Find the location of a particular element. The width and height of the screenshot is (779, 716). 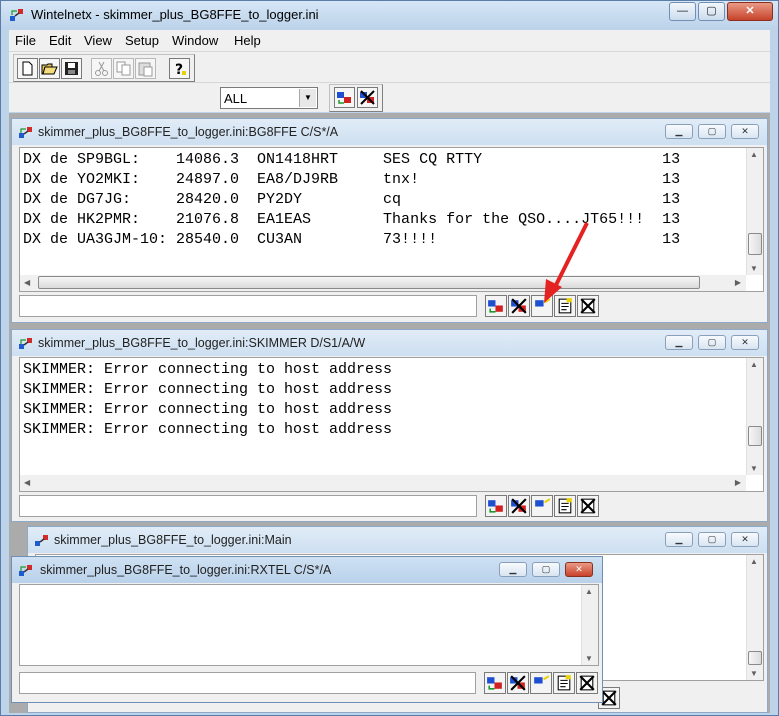

maximize-button: ▢ is located at coordinates (711, 11).